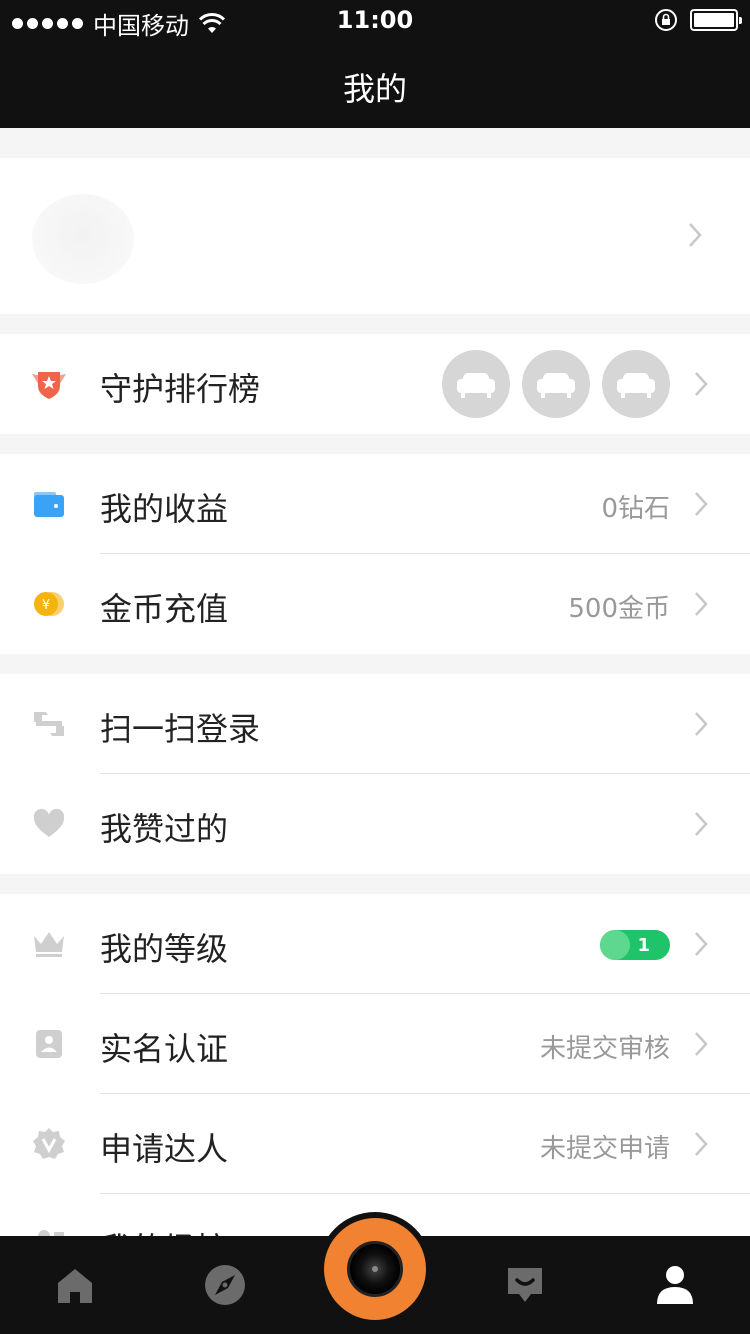  I want to click on guard-rank-section: 守护排行榜, so click(375, 384).